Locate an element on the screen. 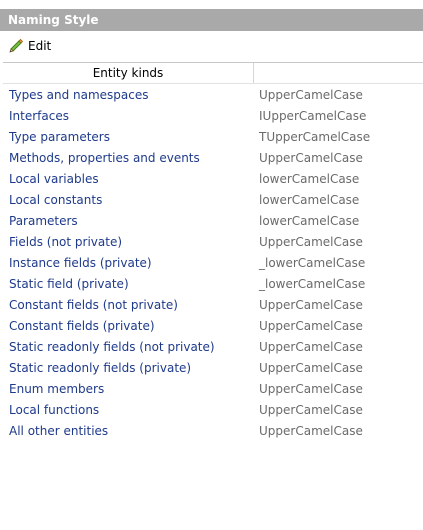  entity-kind-label: Local functions is located at coordinates (54, 410).